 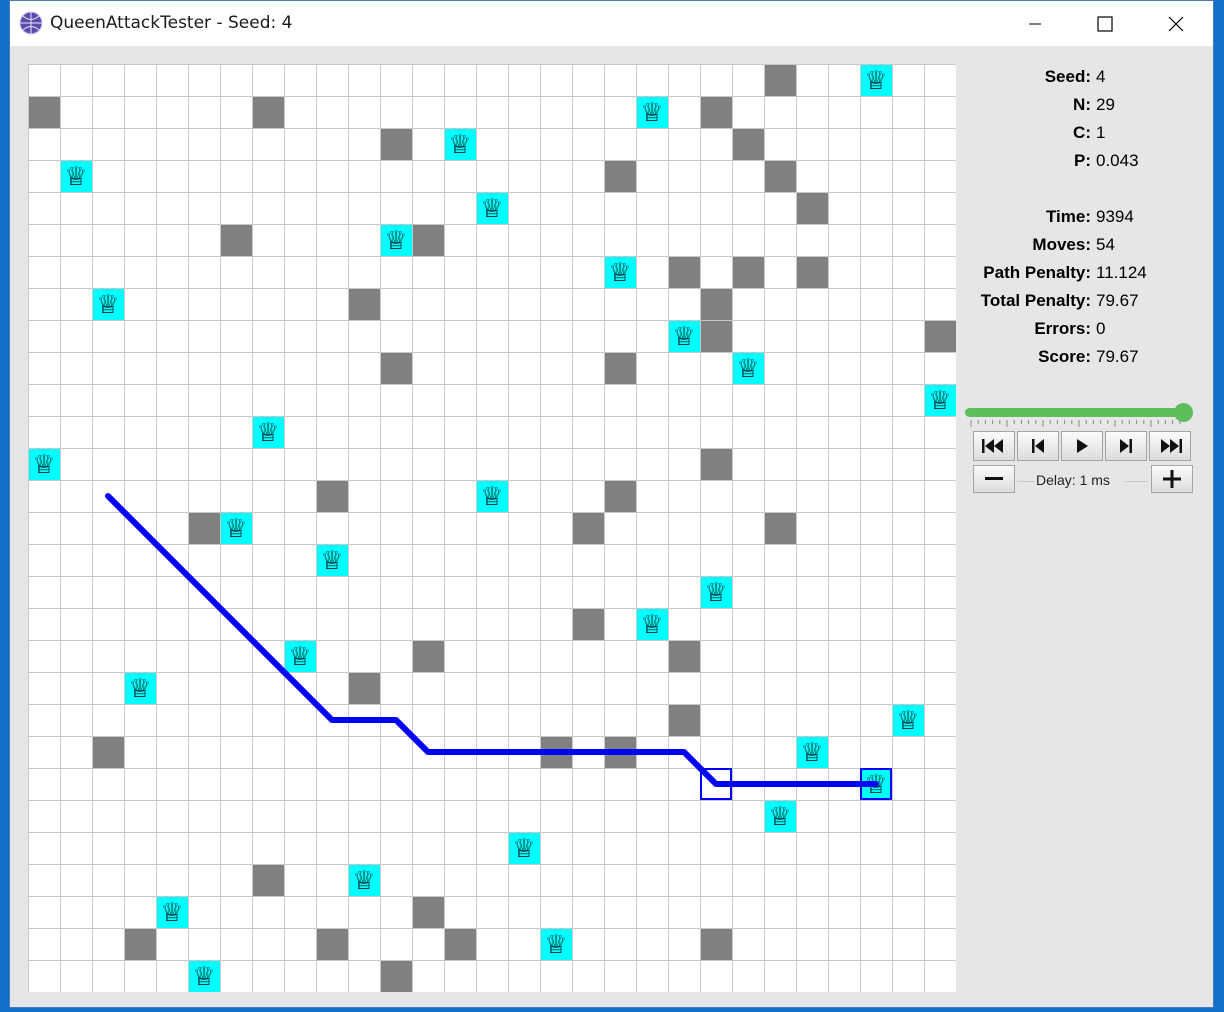 I want to click on c-value: 1, so click(x=1101, y=132).